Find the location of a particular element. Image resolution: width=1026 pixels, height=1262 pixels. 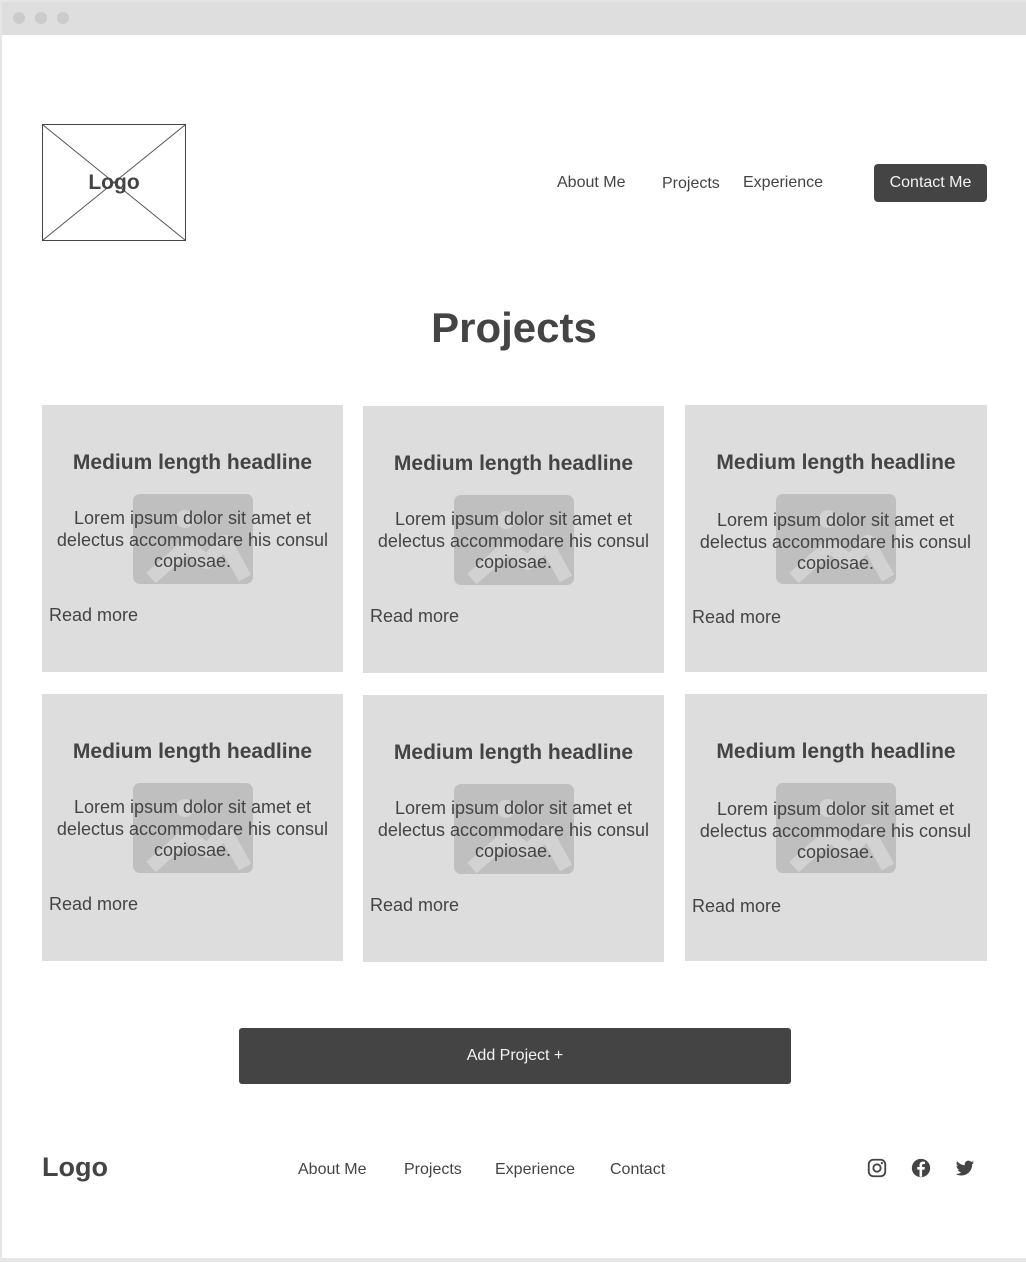

nav-projects: Projects is located at coordinates (691, 184).